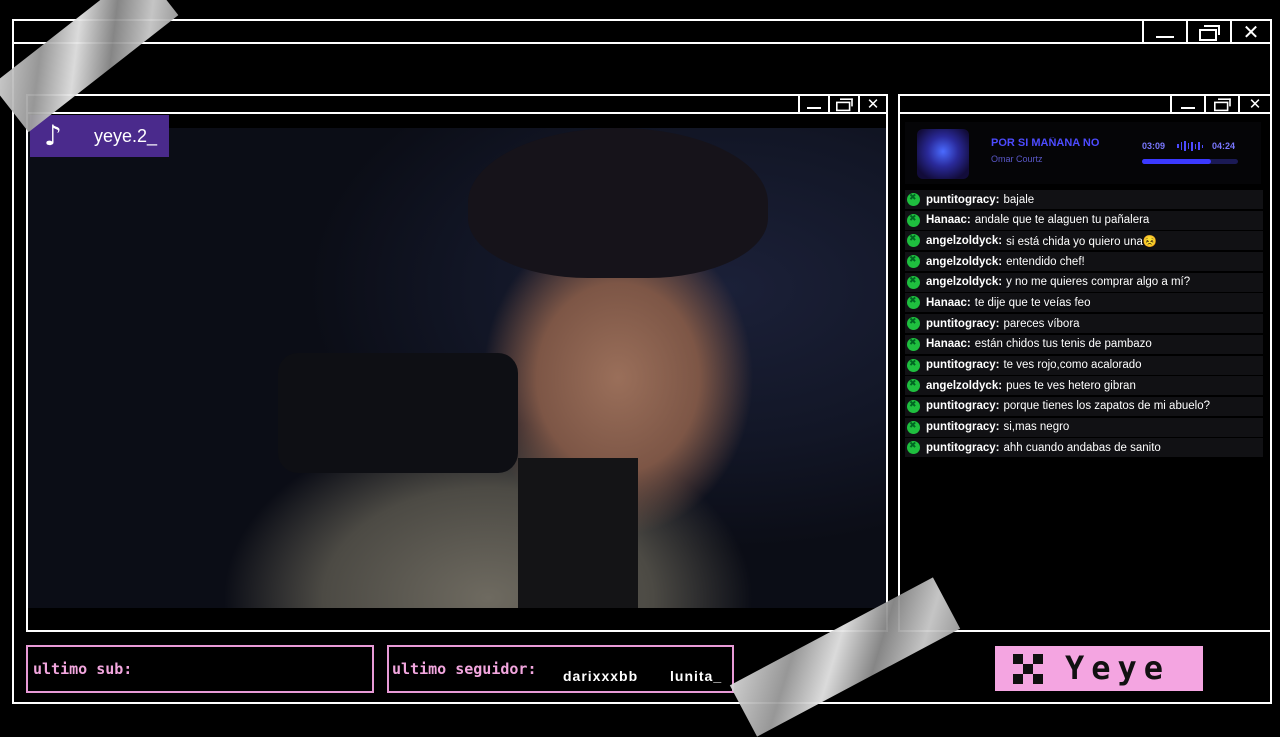  I want to click on chat-message: Hanaac:andale que te alaguen tu pañalera, so click(1084, 220).